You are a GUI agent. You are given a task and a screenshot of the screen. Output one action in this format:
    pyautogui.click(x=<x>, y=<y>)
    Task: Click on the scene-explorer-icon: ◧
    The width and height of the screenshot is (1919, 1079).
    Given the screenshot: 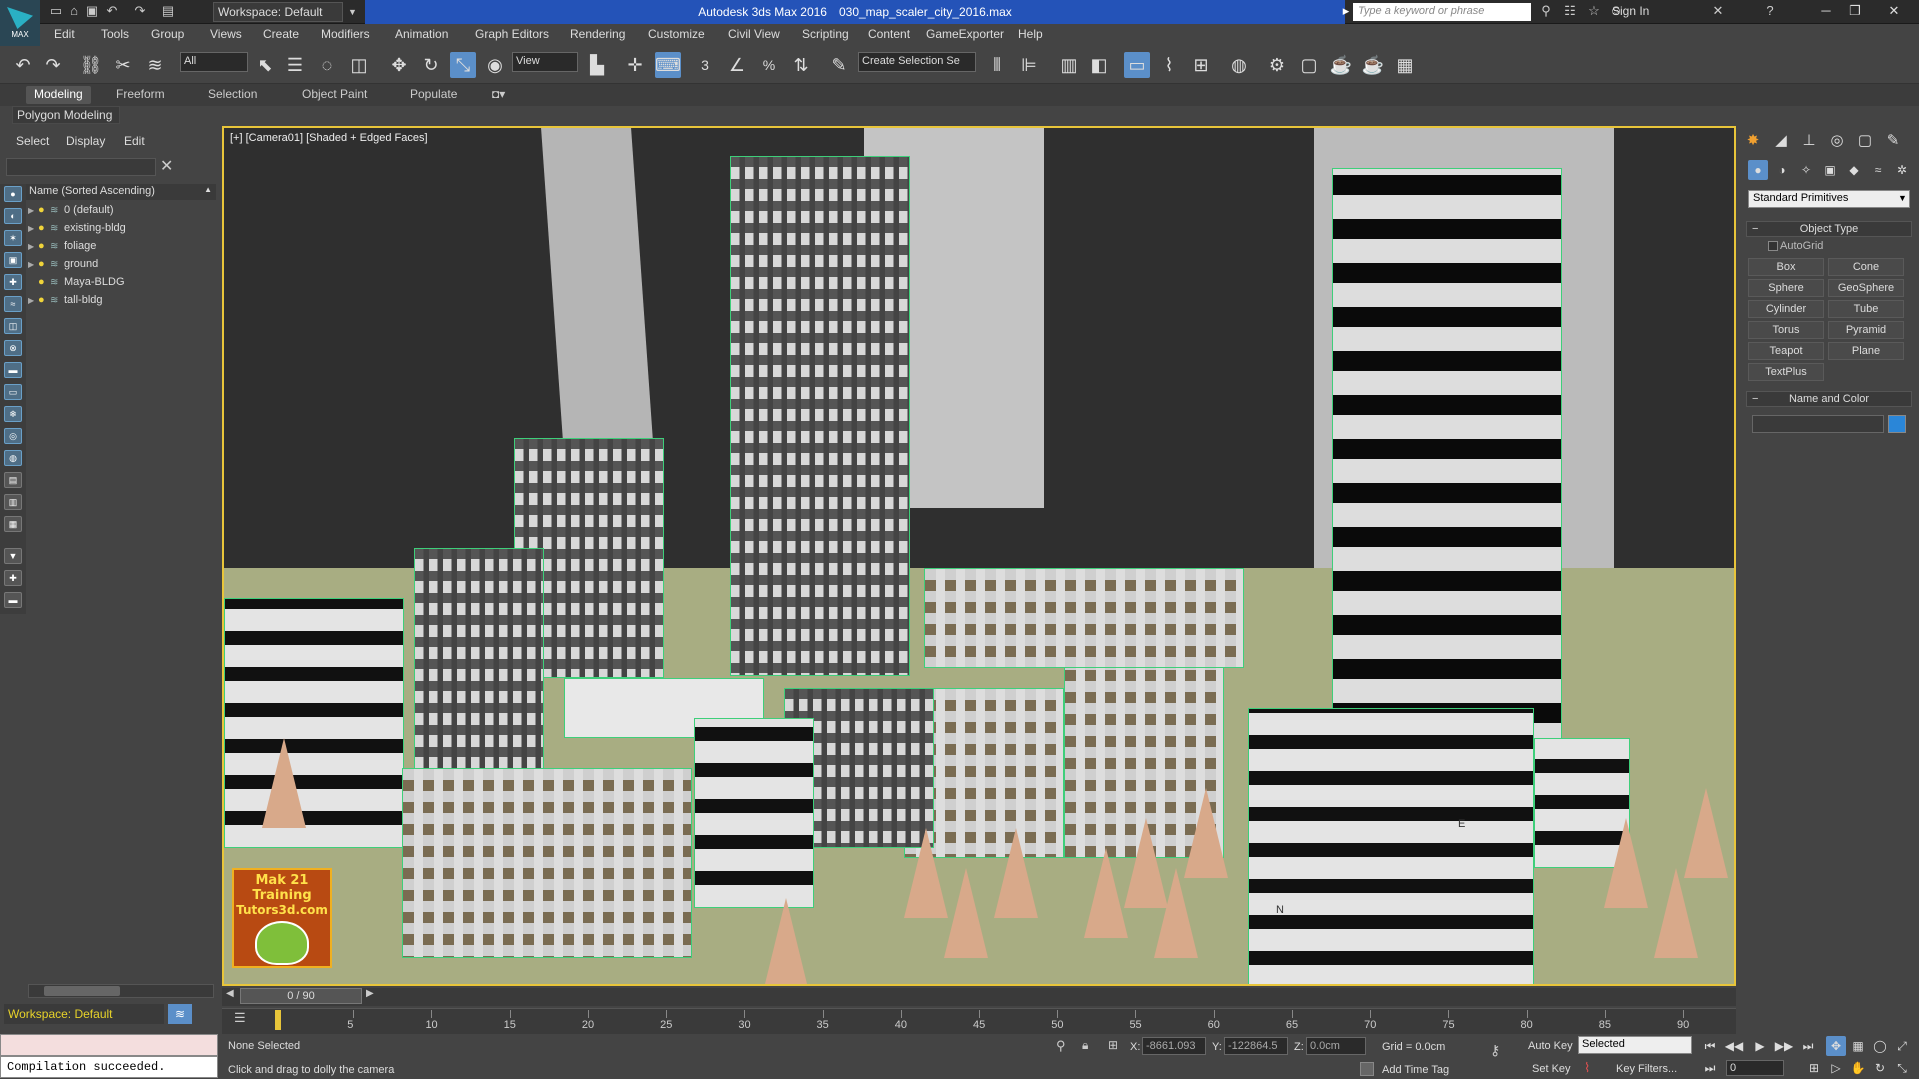 What is the action you would take?
    pyautogui.click(x=1099, y=65)
    